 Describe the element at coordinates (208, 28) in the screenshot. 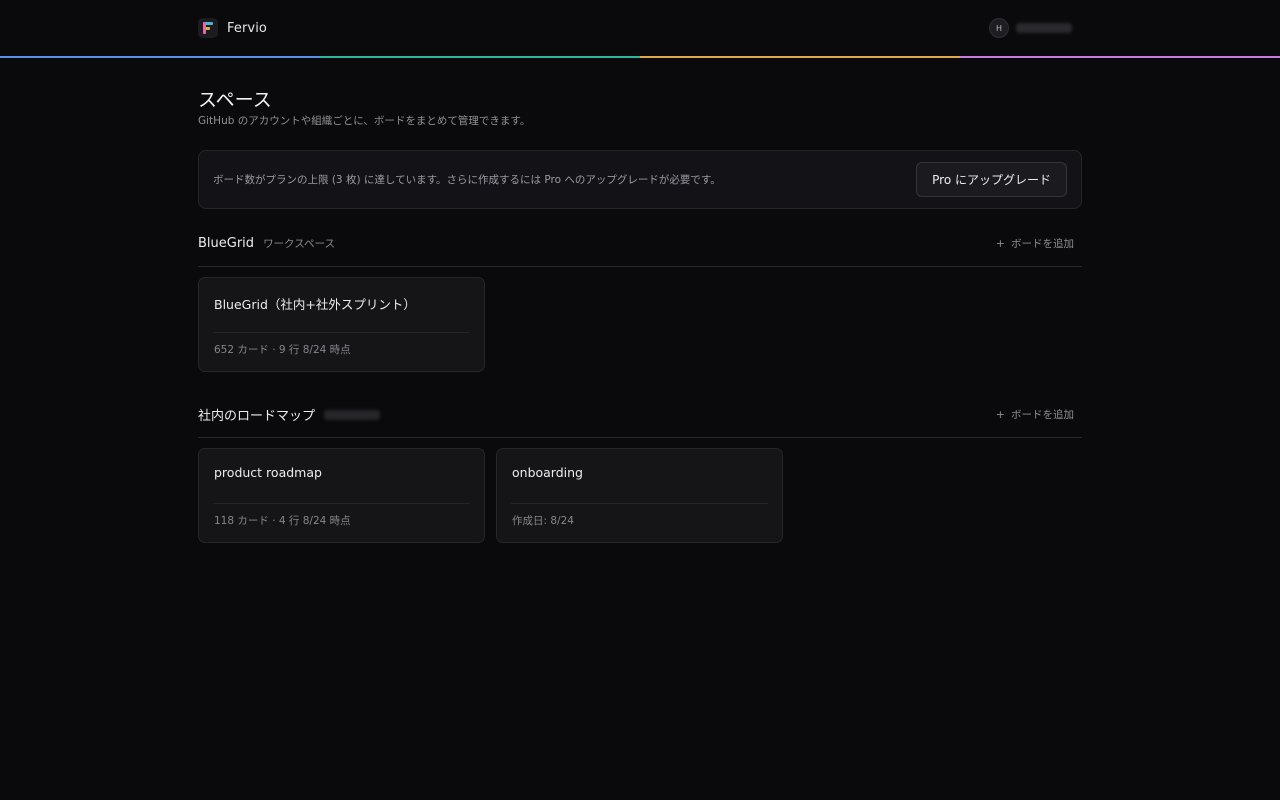

I see `fervio-logo-icon` at that location.